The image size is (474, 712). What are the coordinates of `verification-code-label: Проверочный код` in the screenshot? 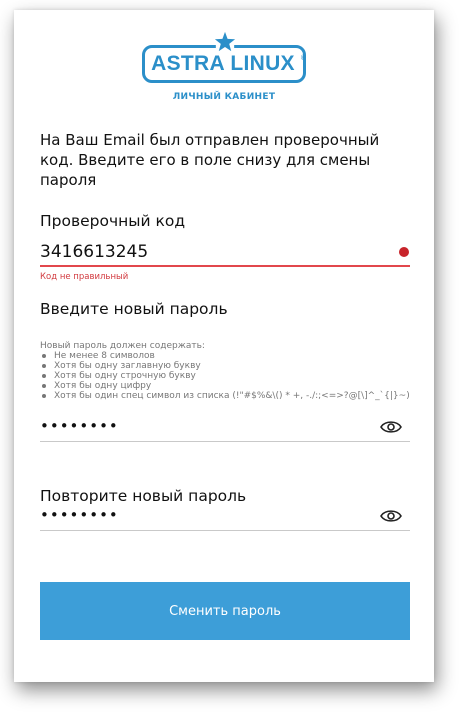 It's located at (113, 221).